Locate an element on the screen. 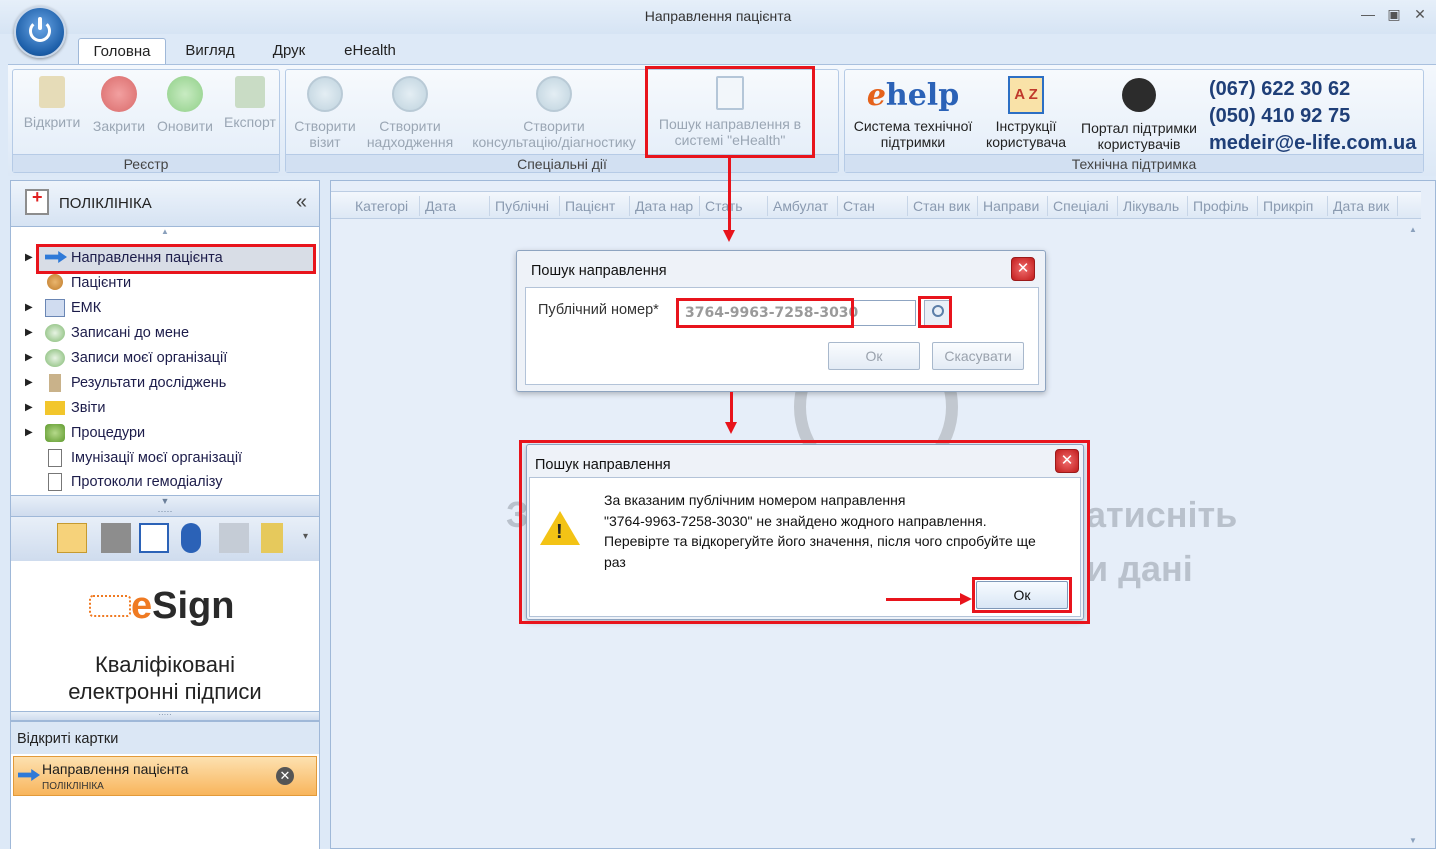 This screenshot has height=849, width=1436. tree-item-research-results: ▶ Результати досліджень is located at coordinates (170, 384).